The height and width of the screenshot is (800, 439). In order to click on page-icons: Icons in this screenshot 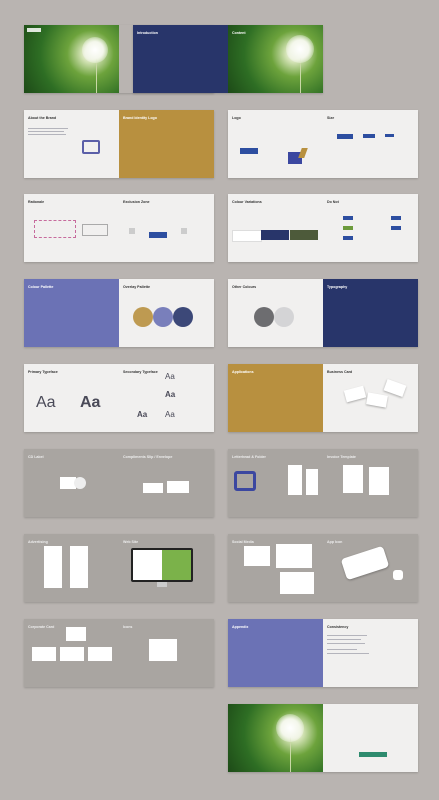, I will do `click(166, 653)`.